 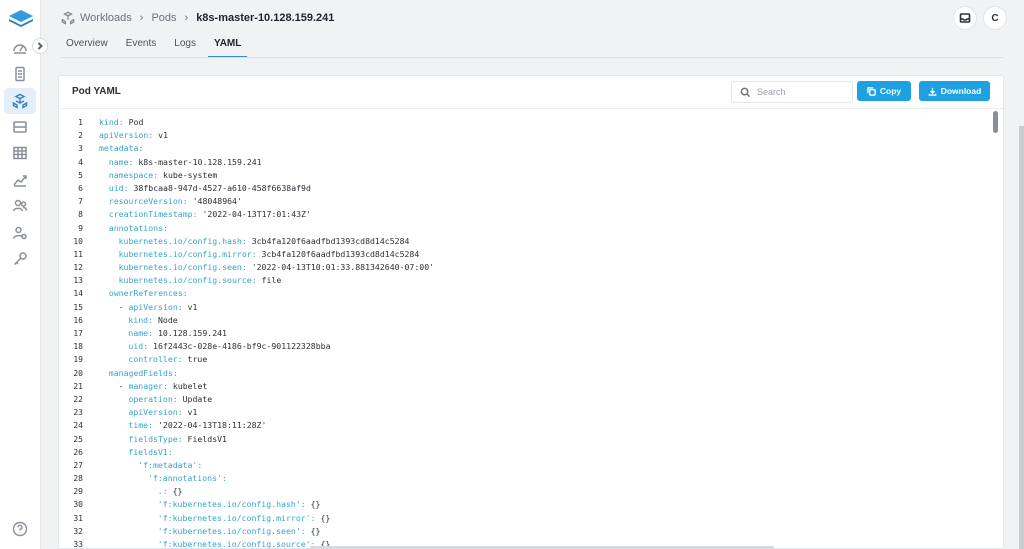 I want to click on copy-button: Copy, so click(x=884, y=91).